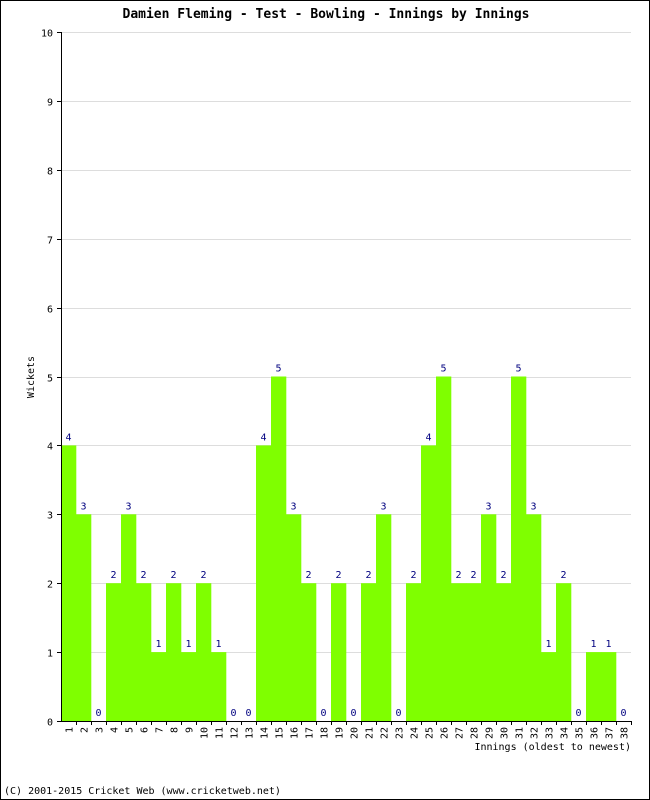  Describe the element at coordinates (50, 172) in the screenshot. I see `y-tick-label: 8` at that location.